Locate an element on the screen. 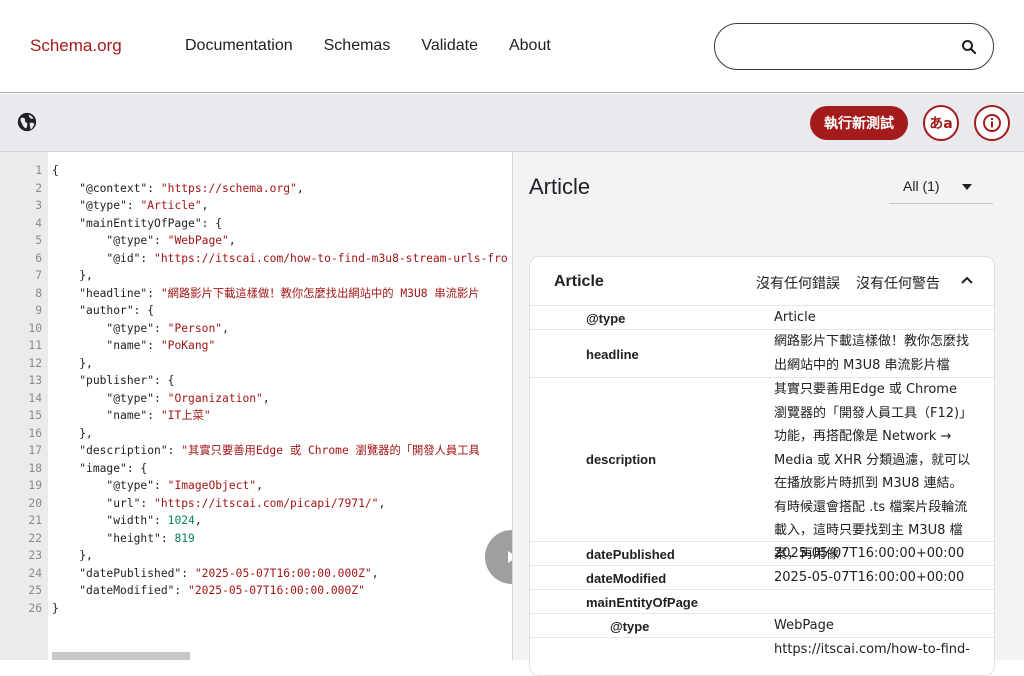  line-number: 2 is located at coordinates (38, 188).